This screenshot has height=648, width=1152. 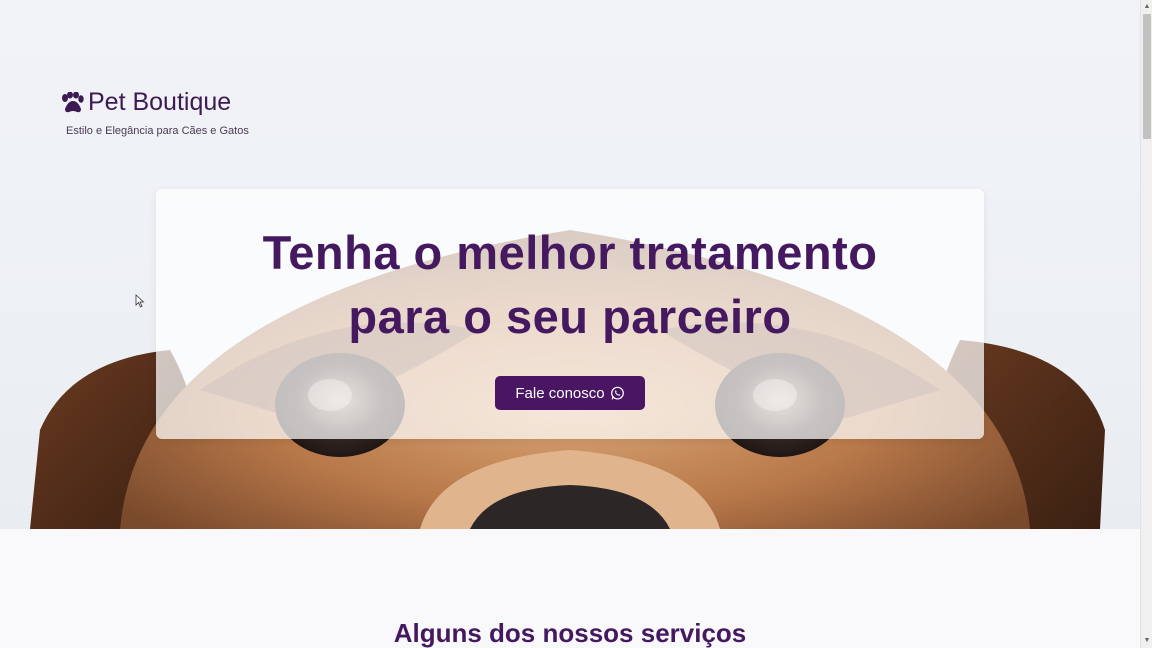 I want to click on paw-icon, so click(x=73, y=101).